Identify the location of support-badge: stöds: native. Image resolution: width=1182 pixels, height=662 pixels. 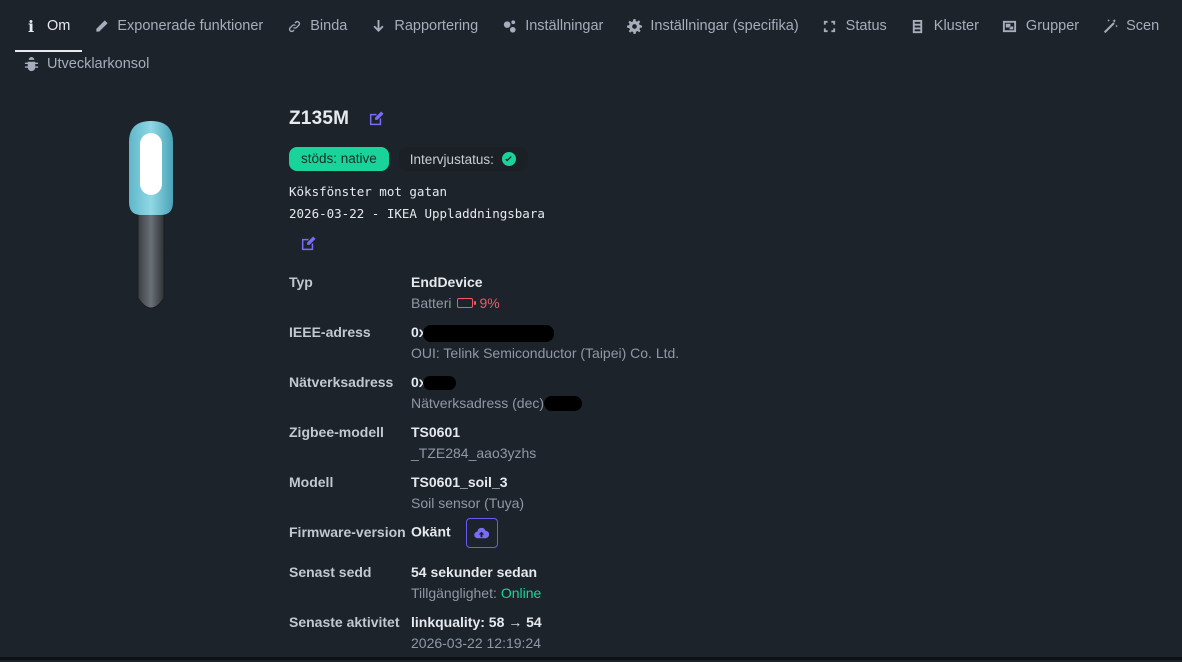
(339, 159).